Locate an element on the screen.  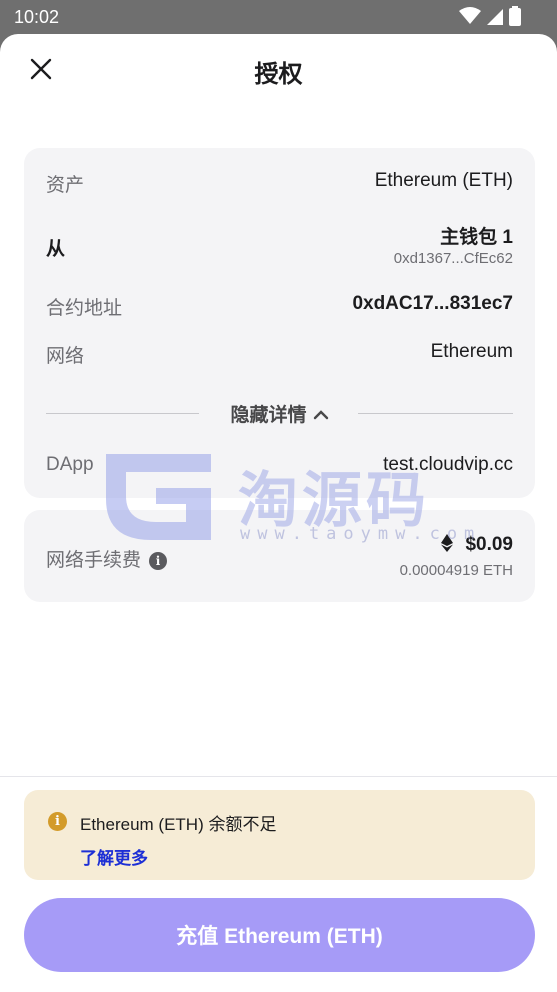
asset-label: 资产 is located at coordinates (65, 185).